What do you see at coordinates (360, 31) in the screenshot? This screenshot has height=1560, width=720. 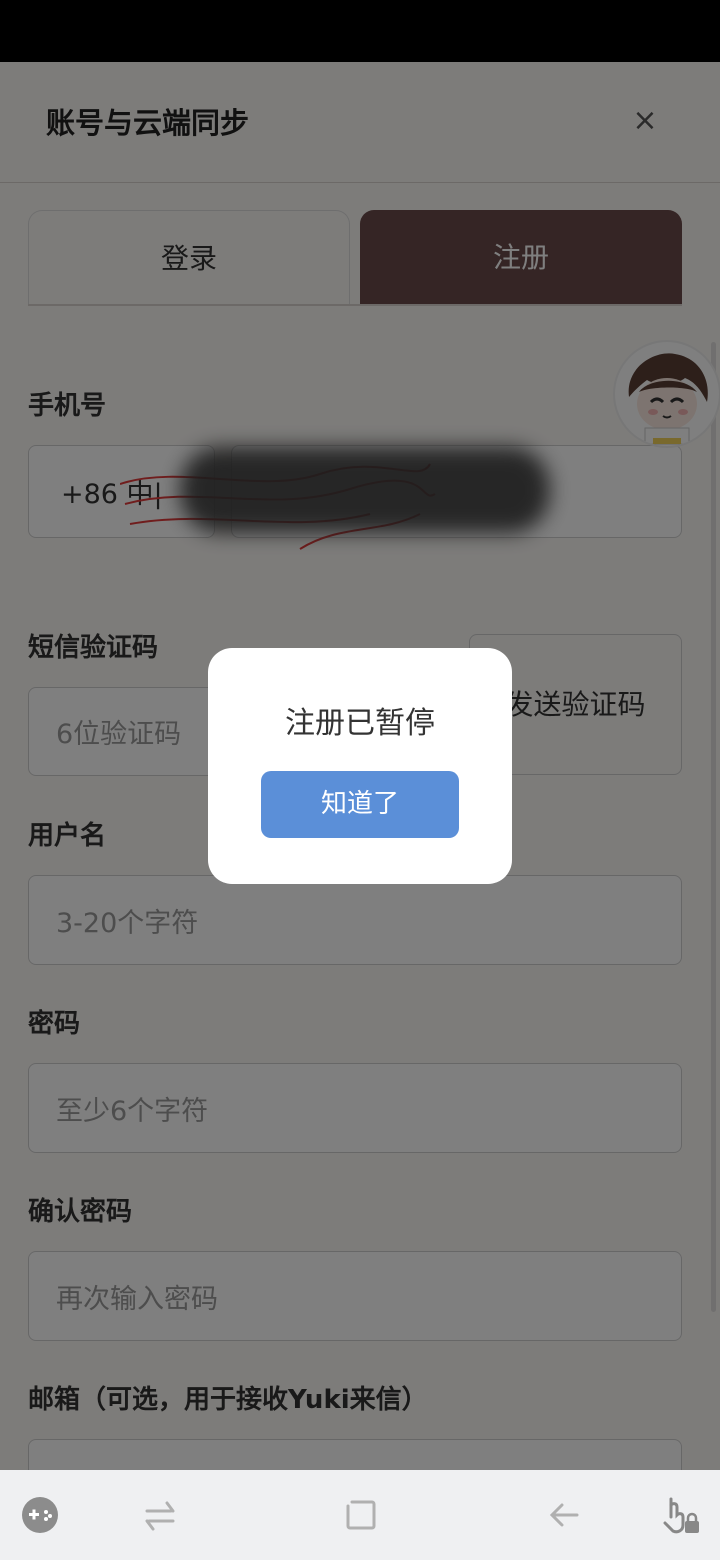 I see `status-bar` at bounding box center [360, 31].